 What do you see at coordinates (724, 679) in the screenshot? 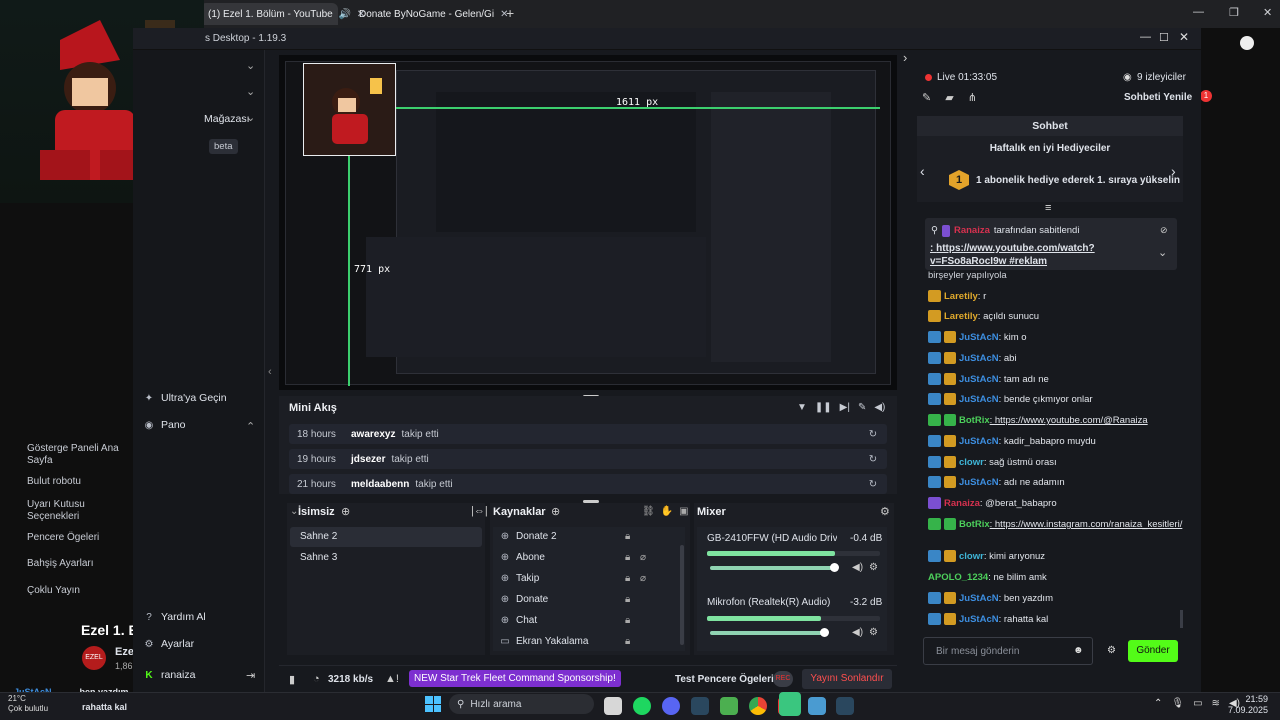
I see `test-widgets-button: Test Pencere Ögeleri` at bounding box center [724, 679].